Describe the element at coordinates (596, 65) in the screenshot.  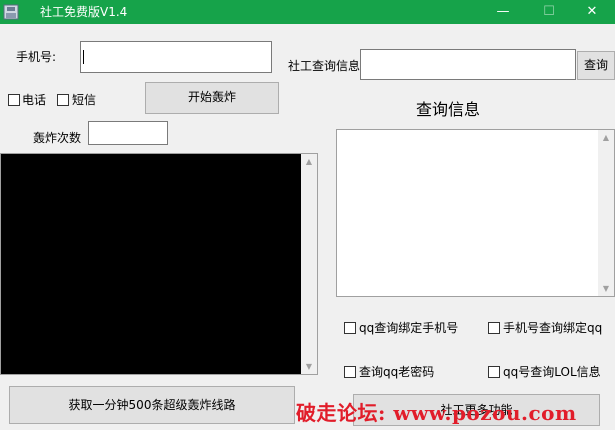
I see `query-button: 查询` at that location.